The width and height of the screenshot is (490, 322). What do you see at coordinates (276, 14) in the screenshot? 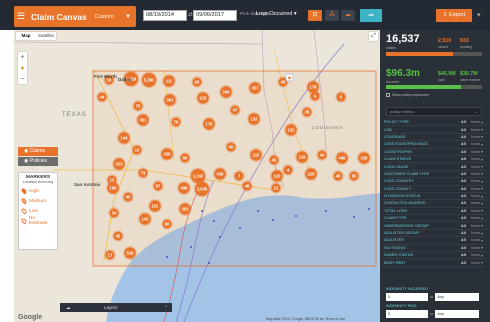
I see `date-type-select: Loss Occurred ▾` at bounding box center [276, 14].